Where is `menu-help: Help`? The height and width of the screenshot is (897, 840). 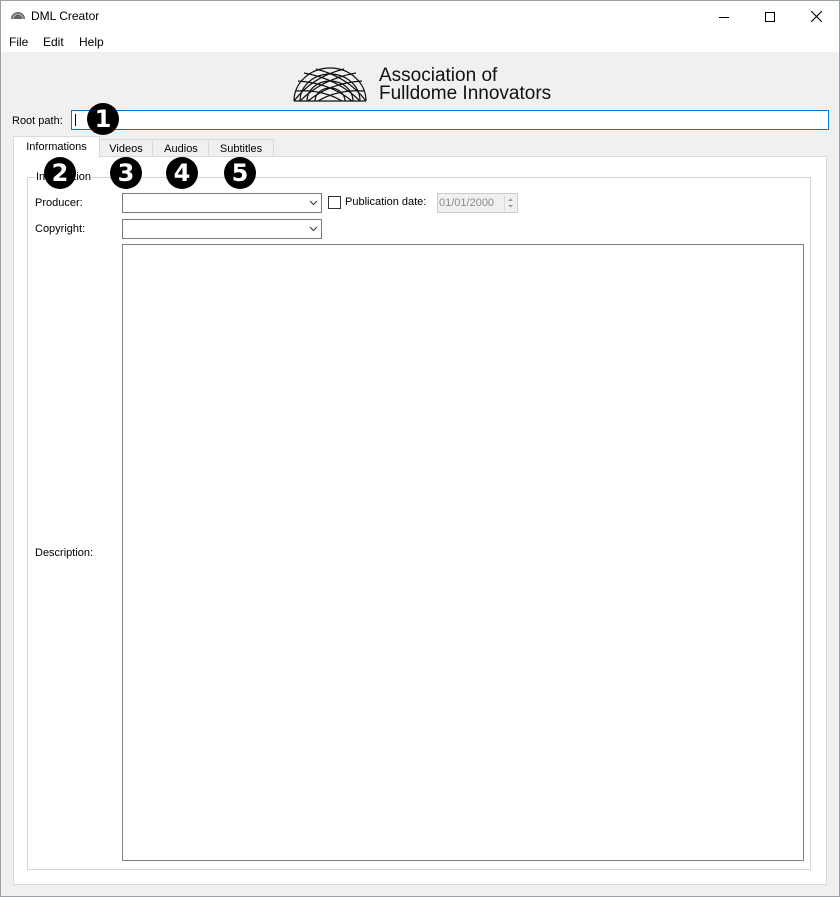 menu-help: Help is located at coordinates (91, 42).